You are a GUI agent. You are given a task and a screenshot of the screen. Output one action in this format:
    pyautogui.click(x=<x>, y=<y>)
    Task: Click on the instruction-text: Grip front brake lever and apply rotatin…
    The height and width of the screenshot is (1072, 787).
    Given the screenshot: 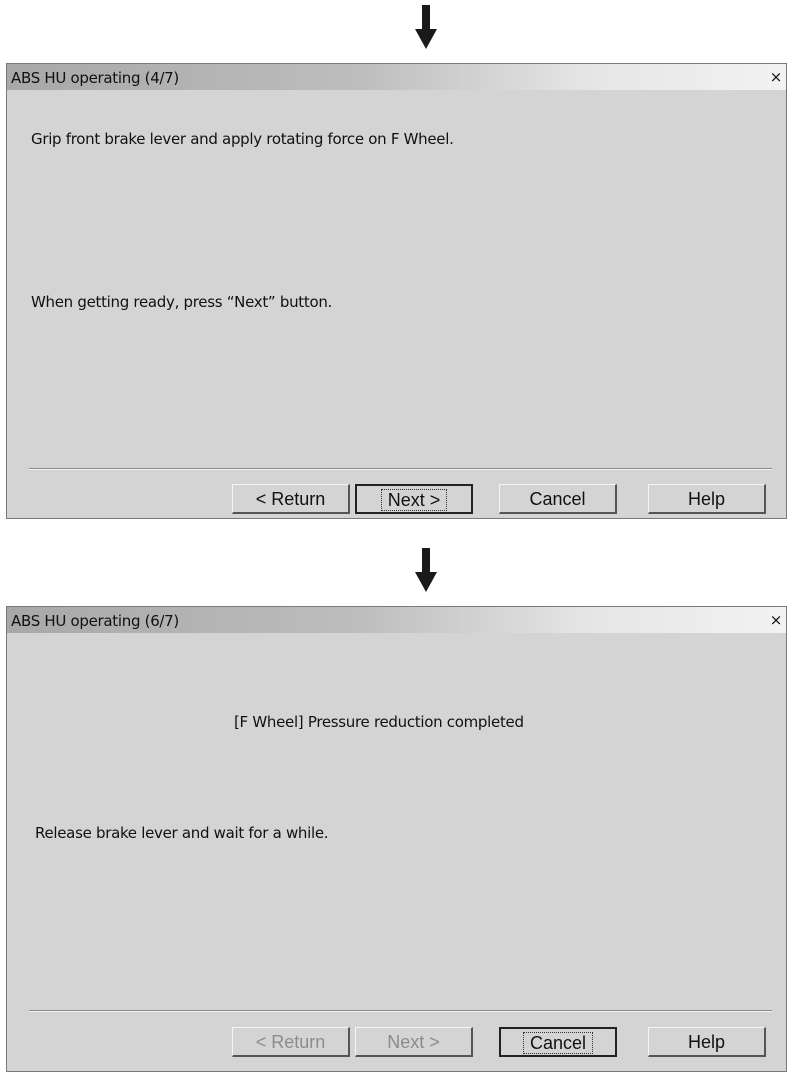 What is the action you would take?
    pyautogui.click(x=242, y=139)
    